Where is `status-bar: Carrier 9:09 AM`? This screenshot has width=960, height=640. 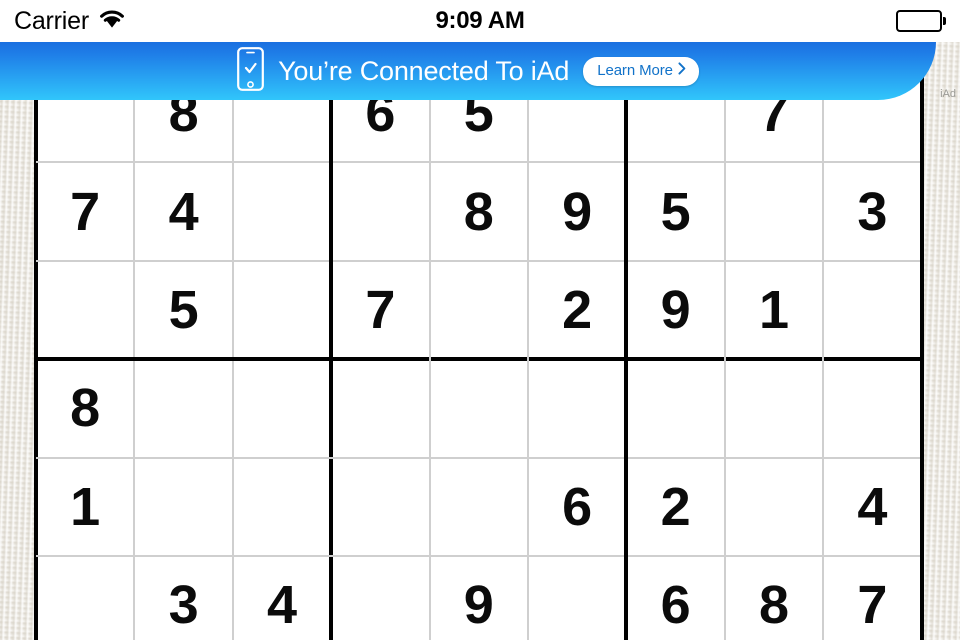
status-bar: Carrier 9:09 AM is located at coordinates (480, 21).